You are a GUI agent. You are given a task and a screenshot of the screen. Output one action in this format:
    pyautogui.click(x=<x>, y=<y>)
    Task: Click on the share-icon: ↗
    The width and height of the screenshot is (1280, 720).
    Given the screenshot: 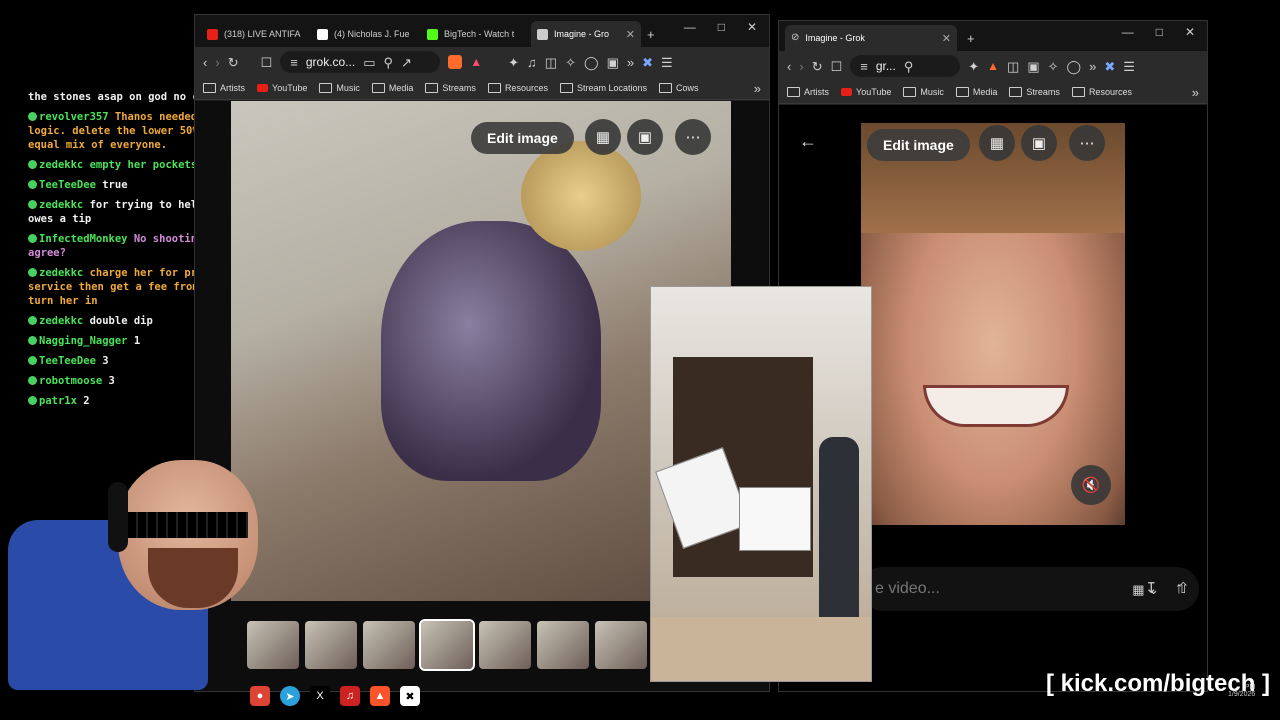 What is the action you would take?
    pyautogui.click(x=406, y=62)
    